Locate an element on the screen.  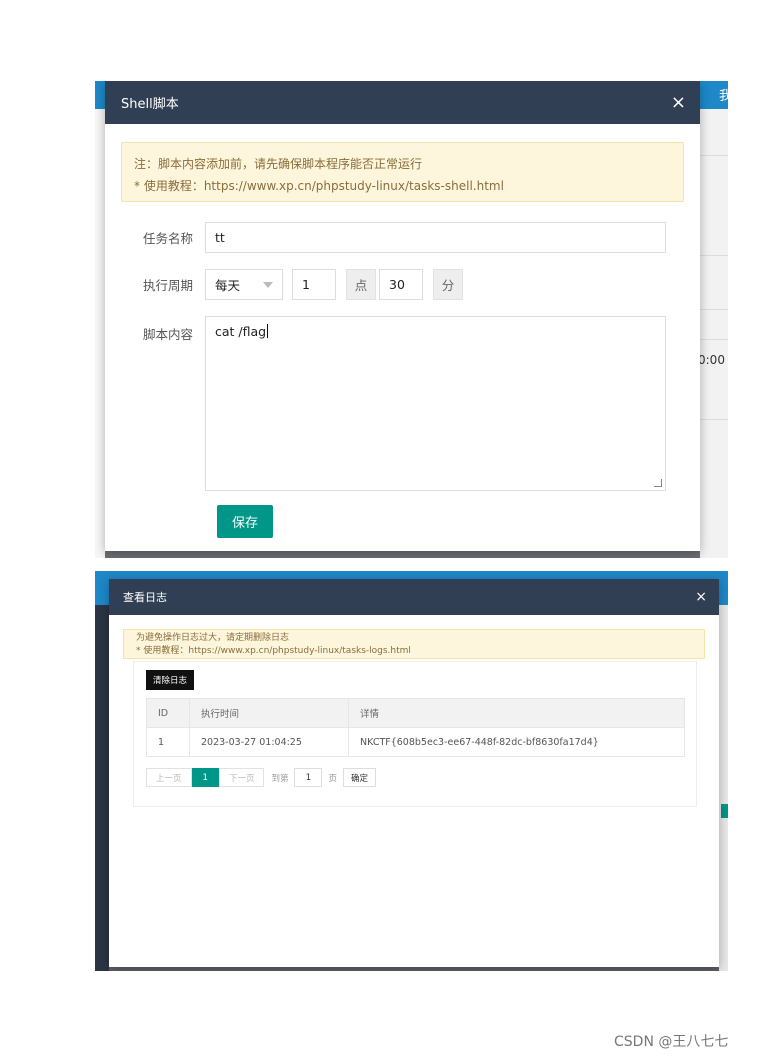
next-page-button: 下一页 is located at coordinates (241, 777).